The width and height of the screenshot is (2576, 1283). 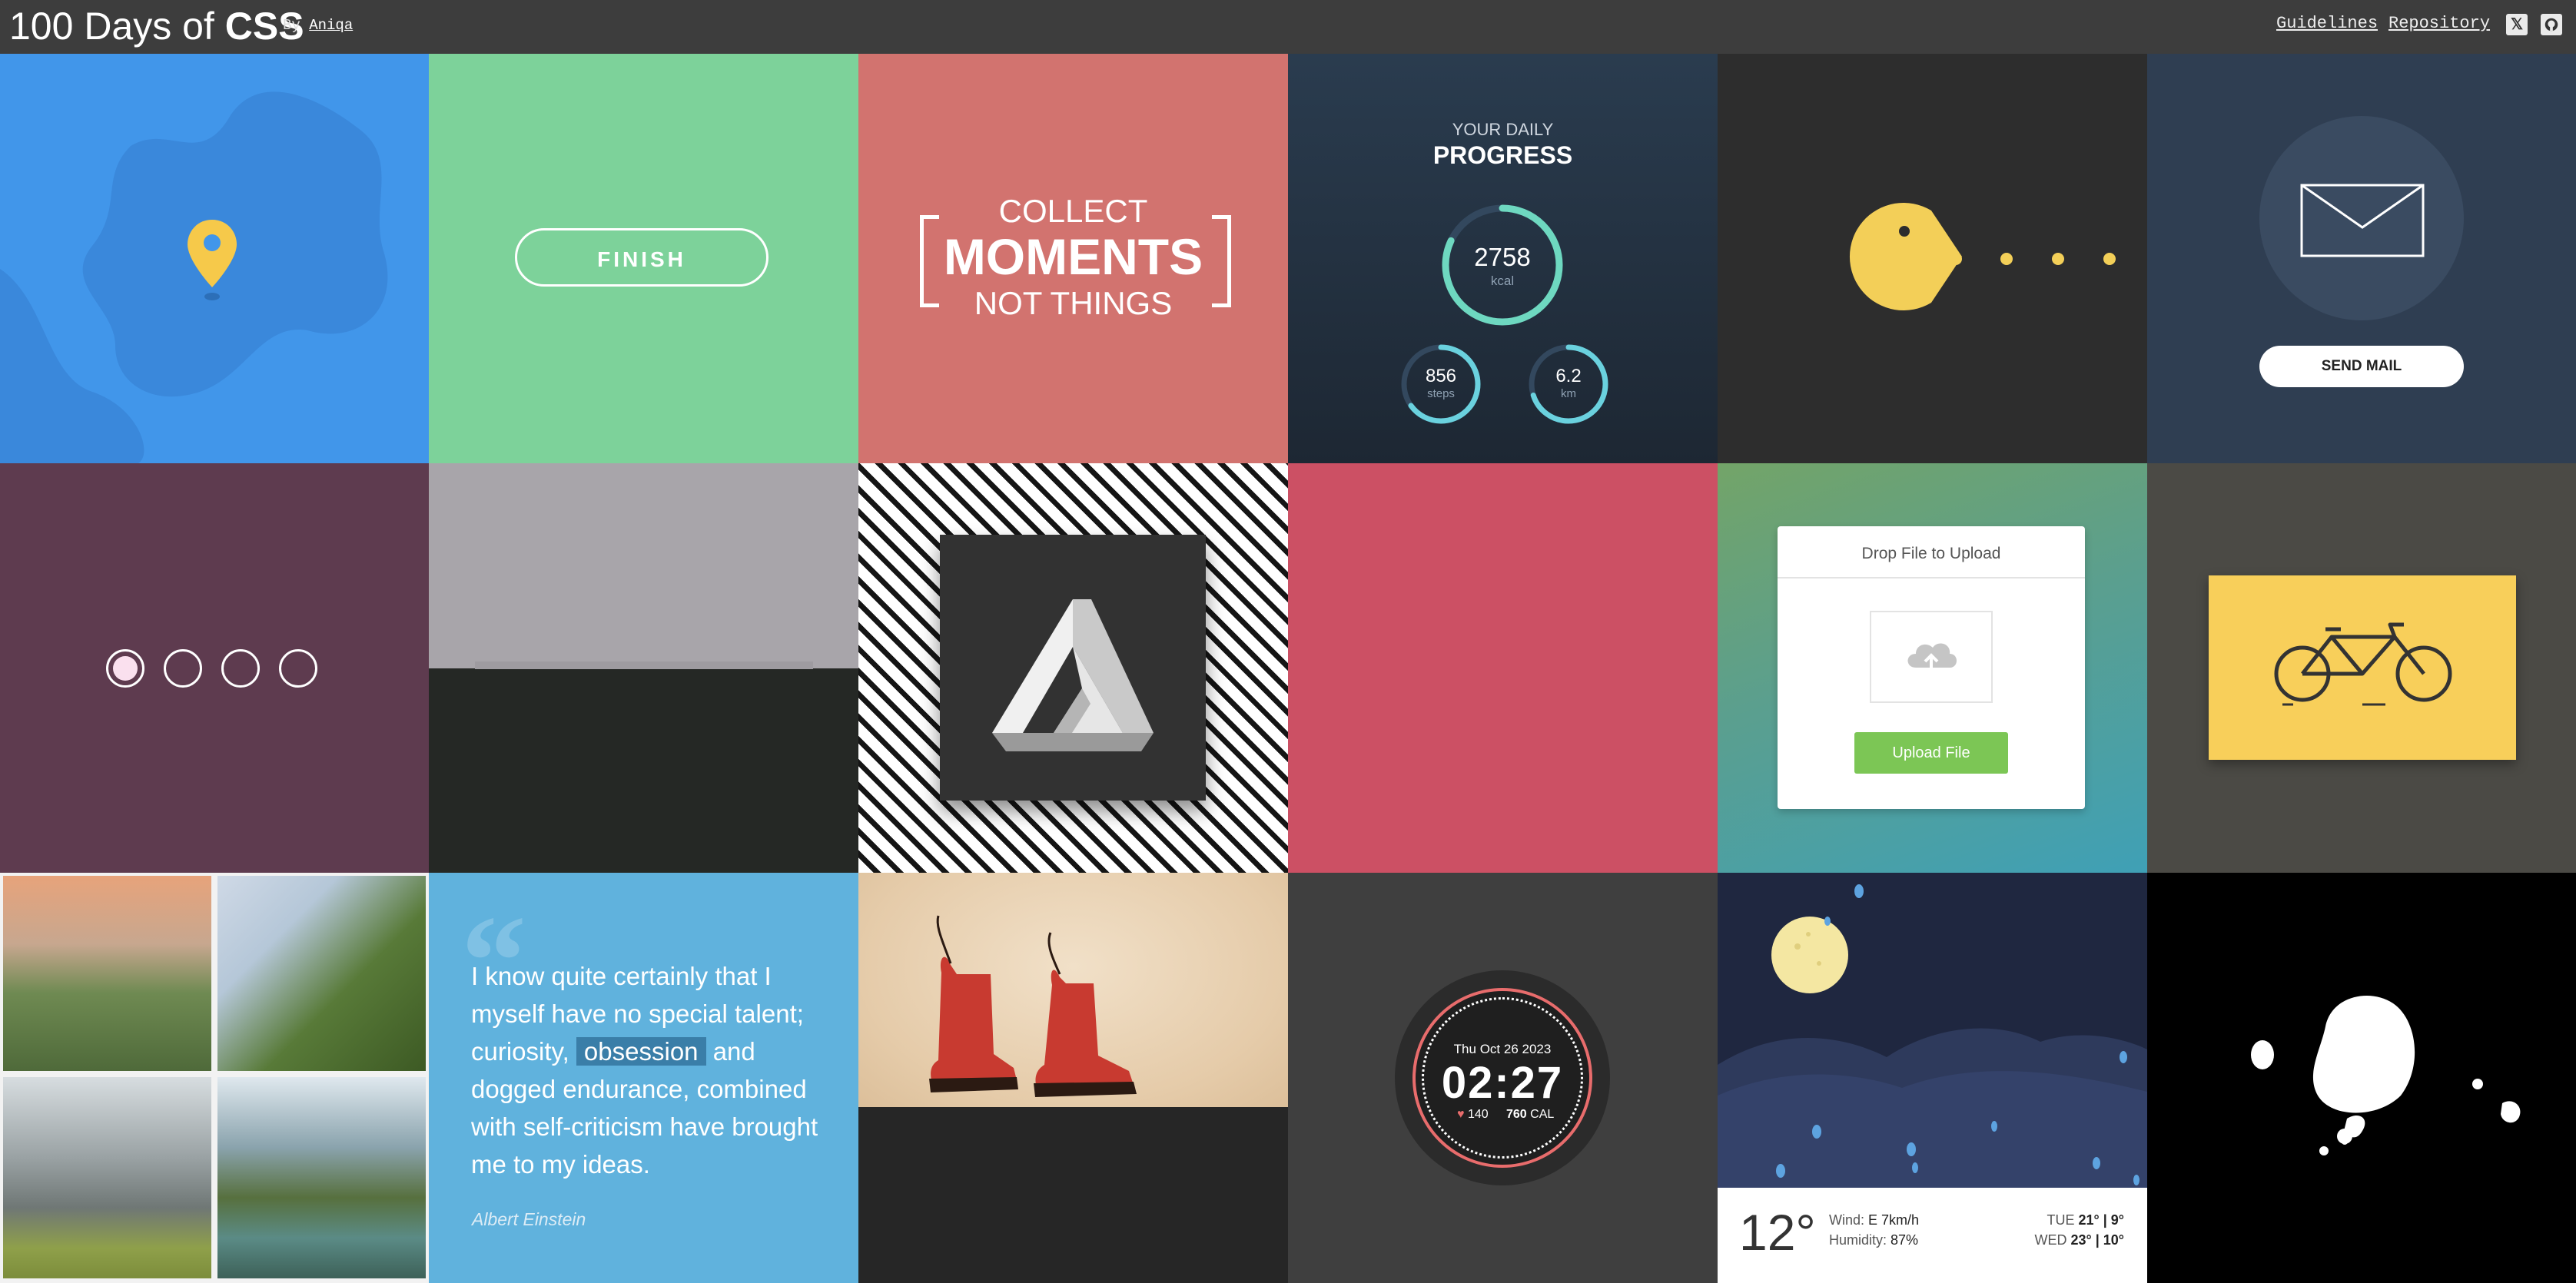 What do you see at coordinates (321, 1178) in the screenshot?
I see `photo-lake` at bounding box center [321, 1178].